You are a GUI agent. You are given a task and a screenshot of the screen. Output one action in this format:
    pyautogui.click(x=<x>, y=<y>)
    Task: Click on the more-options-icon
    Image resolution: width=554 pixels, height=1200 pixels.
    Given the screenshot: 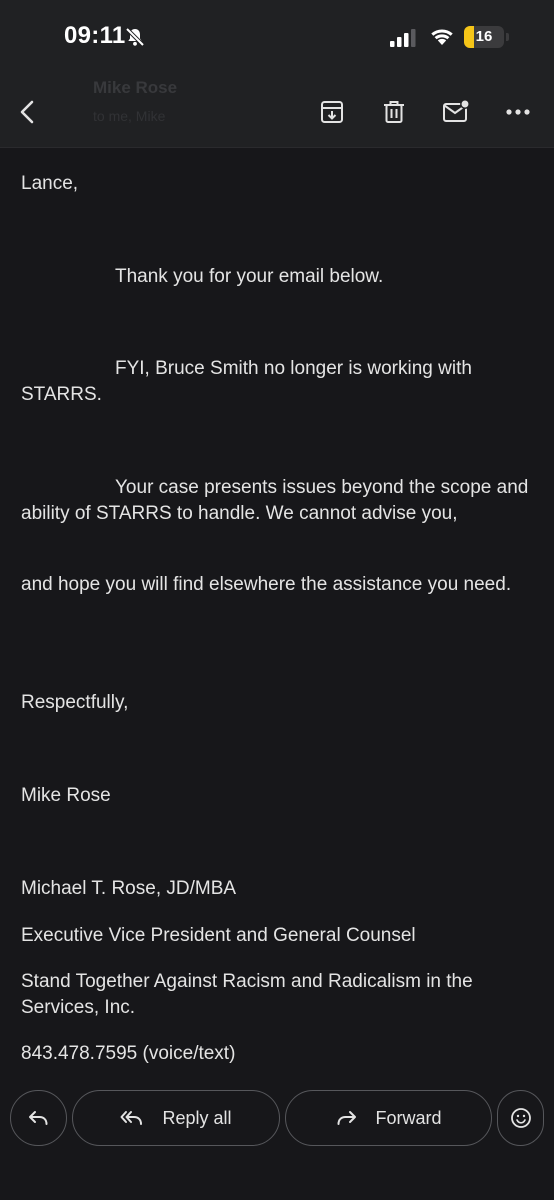 What is the action you would take?
    pyautogui.click(x=518, y=112)
    